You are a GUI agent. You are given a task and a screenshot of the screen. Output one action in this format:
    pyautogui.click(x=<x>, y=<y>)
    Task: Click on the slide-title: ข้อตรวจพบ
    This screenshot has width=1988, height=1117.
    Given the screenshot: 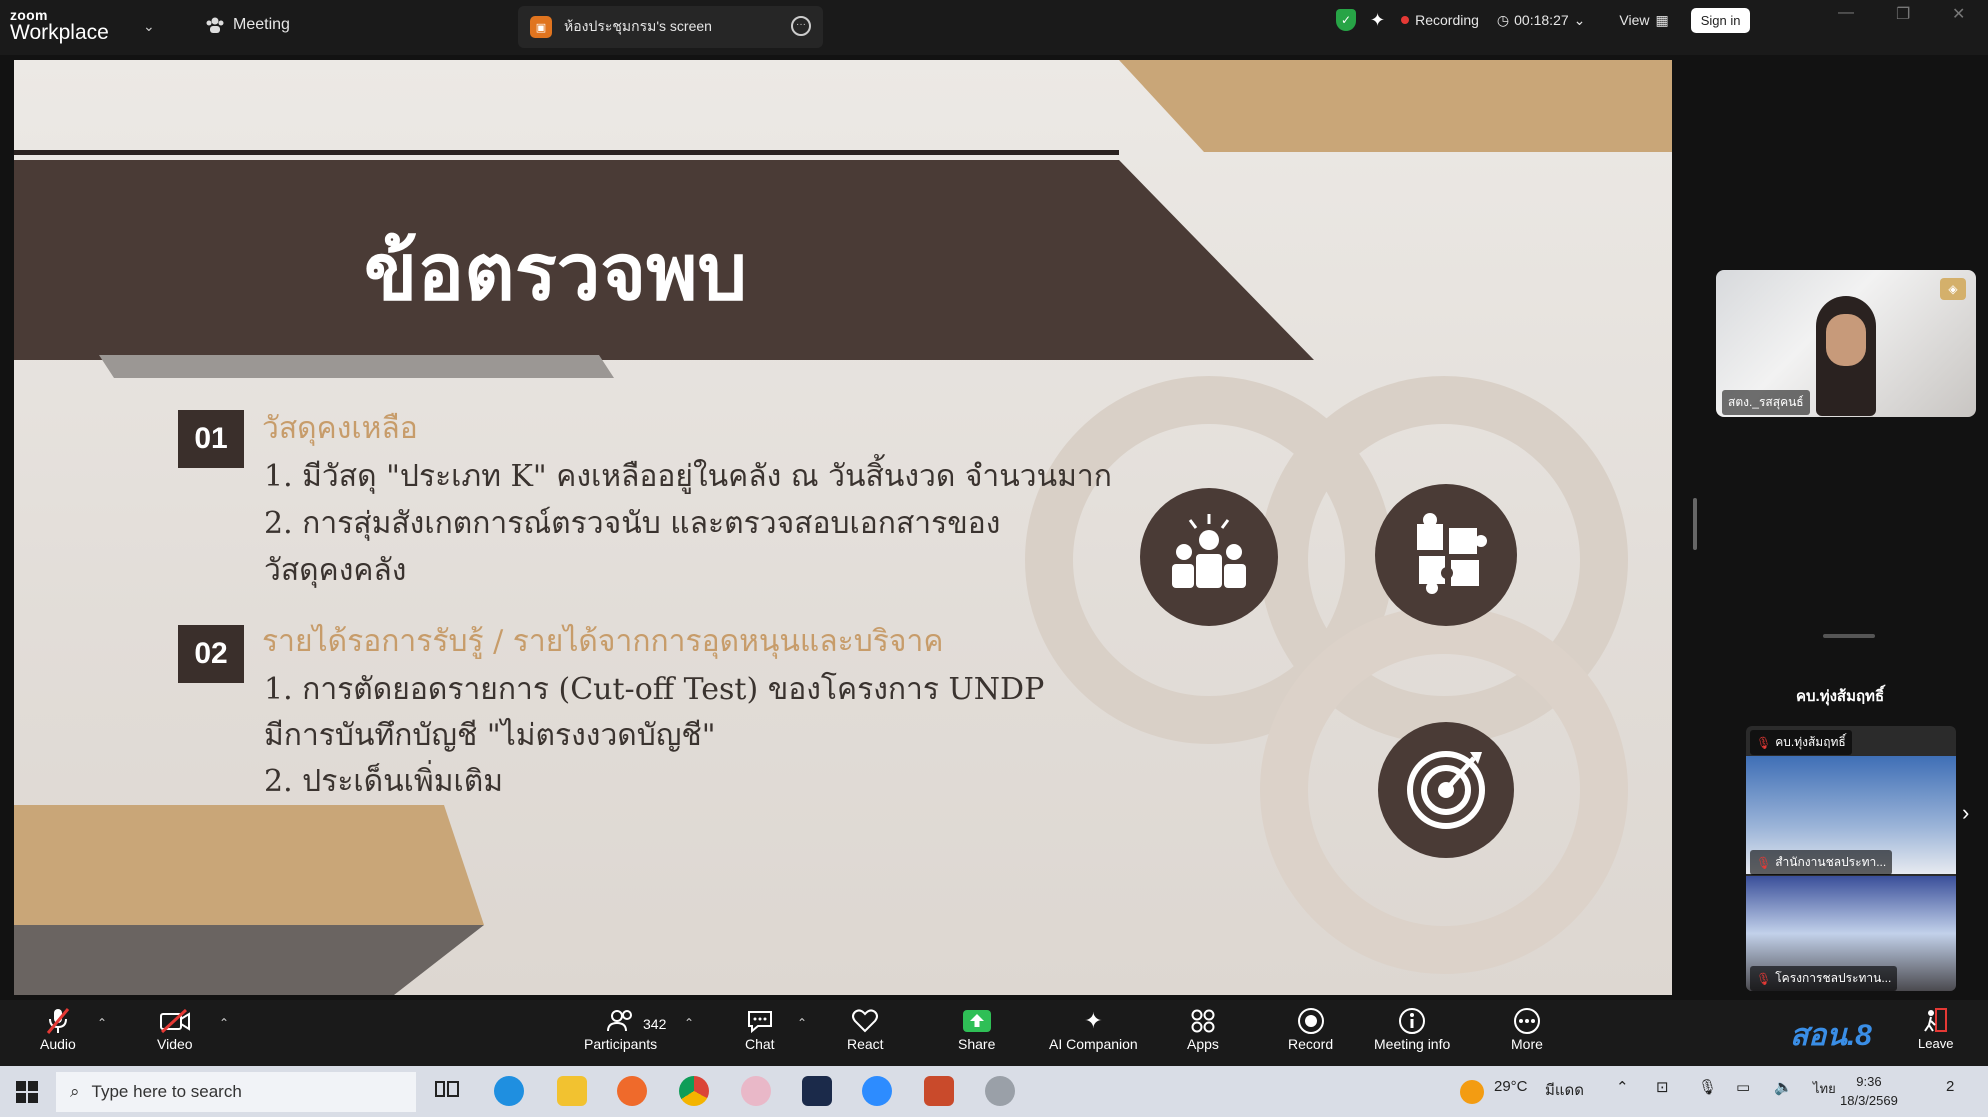 What is the action you would take?
    pyautogui.click(x=556, y=272)
    